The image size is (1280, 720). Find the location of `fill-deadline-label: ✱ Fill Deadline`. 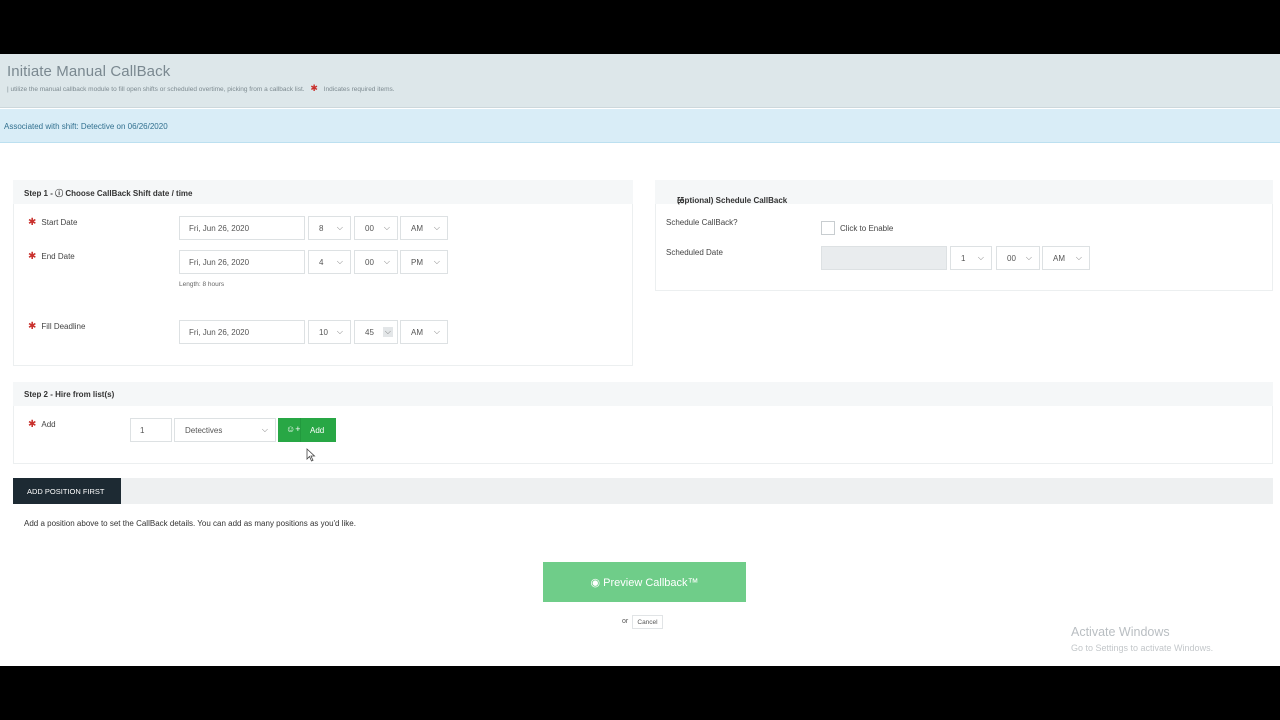

fill-deadline-label: ✱ Fill Deadline is located at coordinates (56, 326).